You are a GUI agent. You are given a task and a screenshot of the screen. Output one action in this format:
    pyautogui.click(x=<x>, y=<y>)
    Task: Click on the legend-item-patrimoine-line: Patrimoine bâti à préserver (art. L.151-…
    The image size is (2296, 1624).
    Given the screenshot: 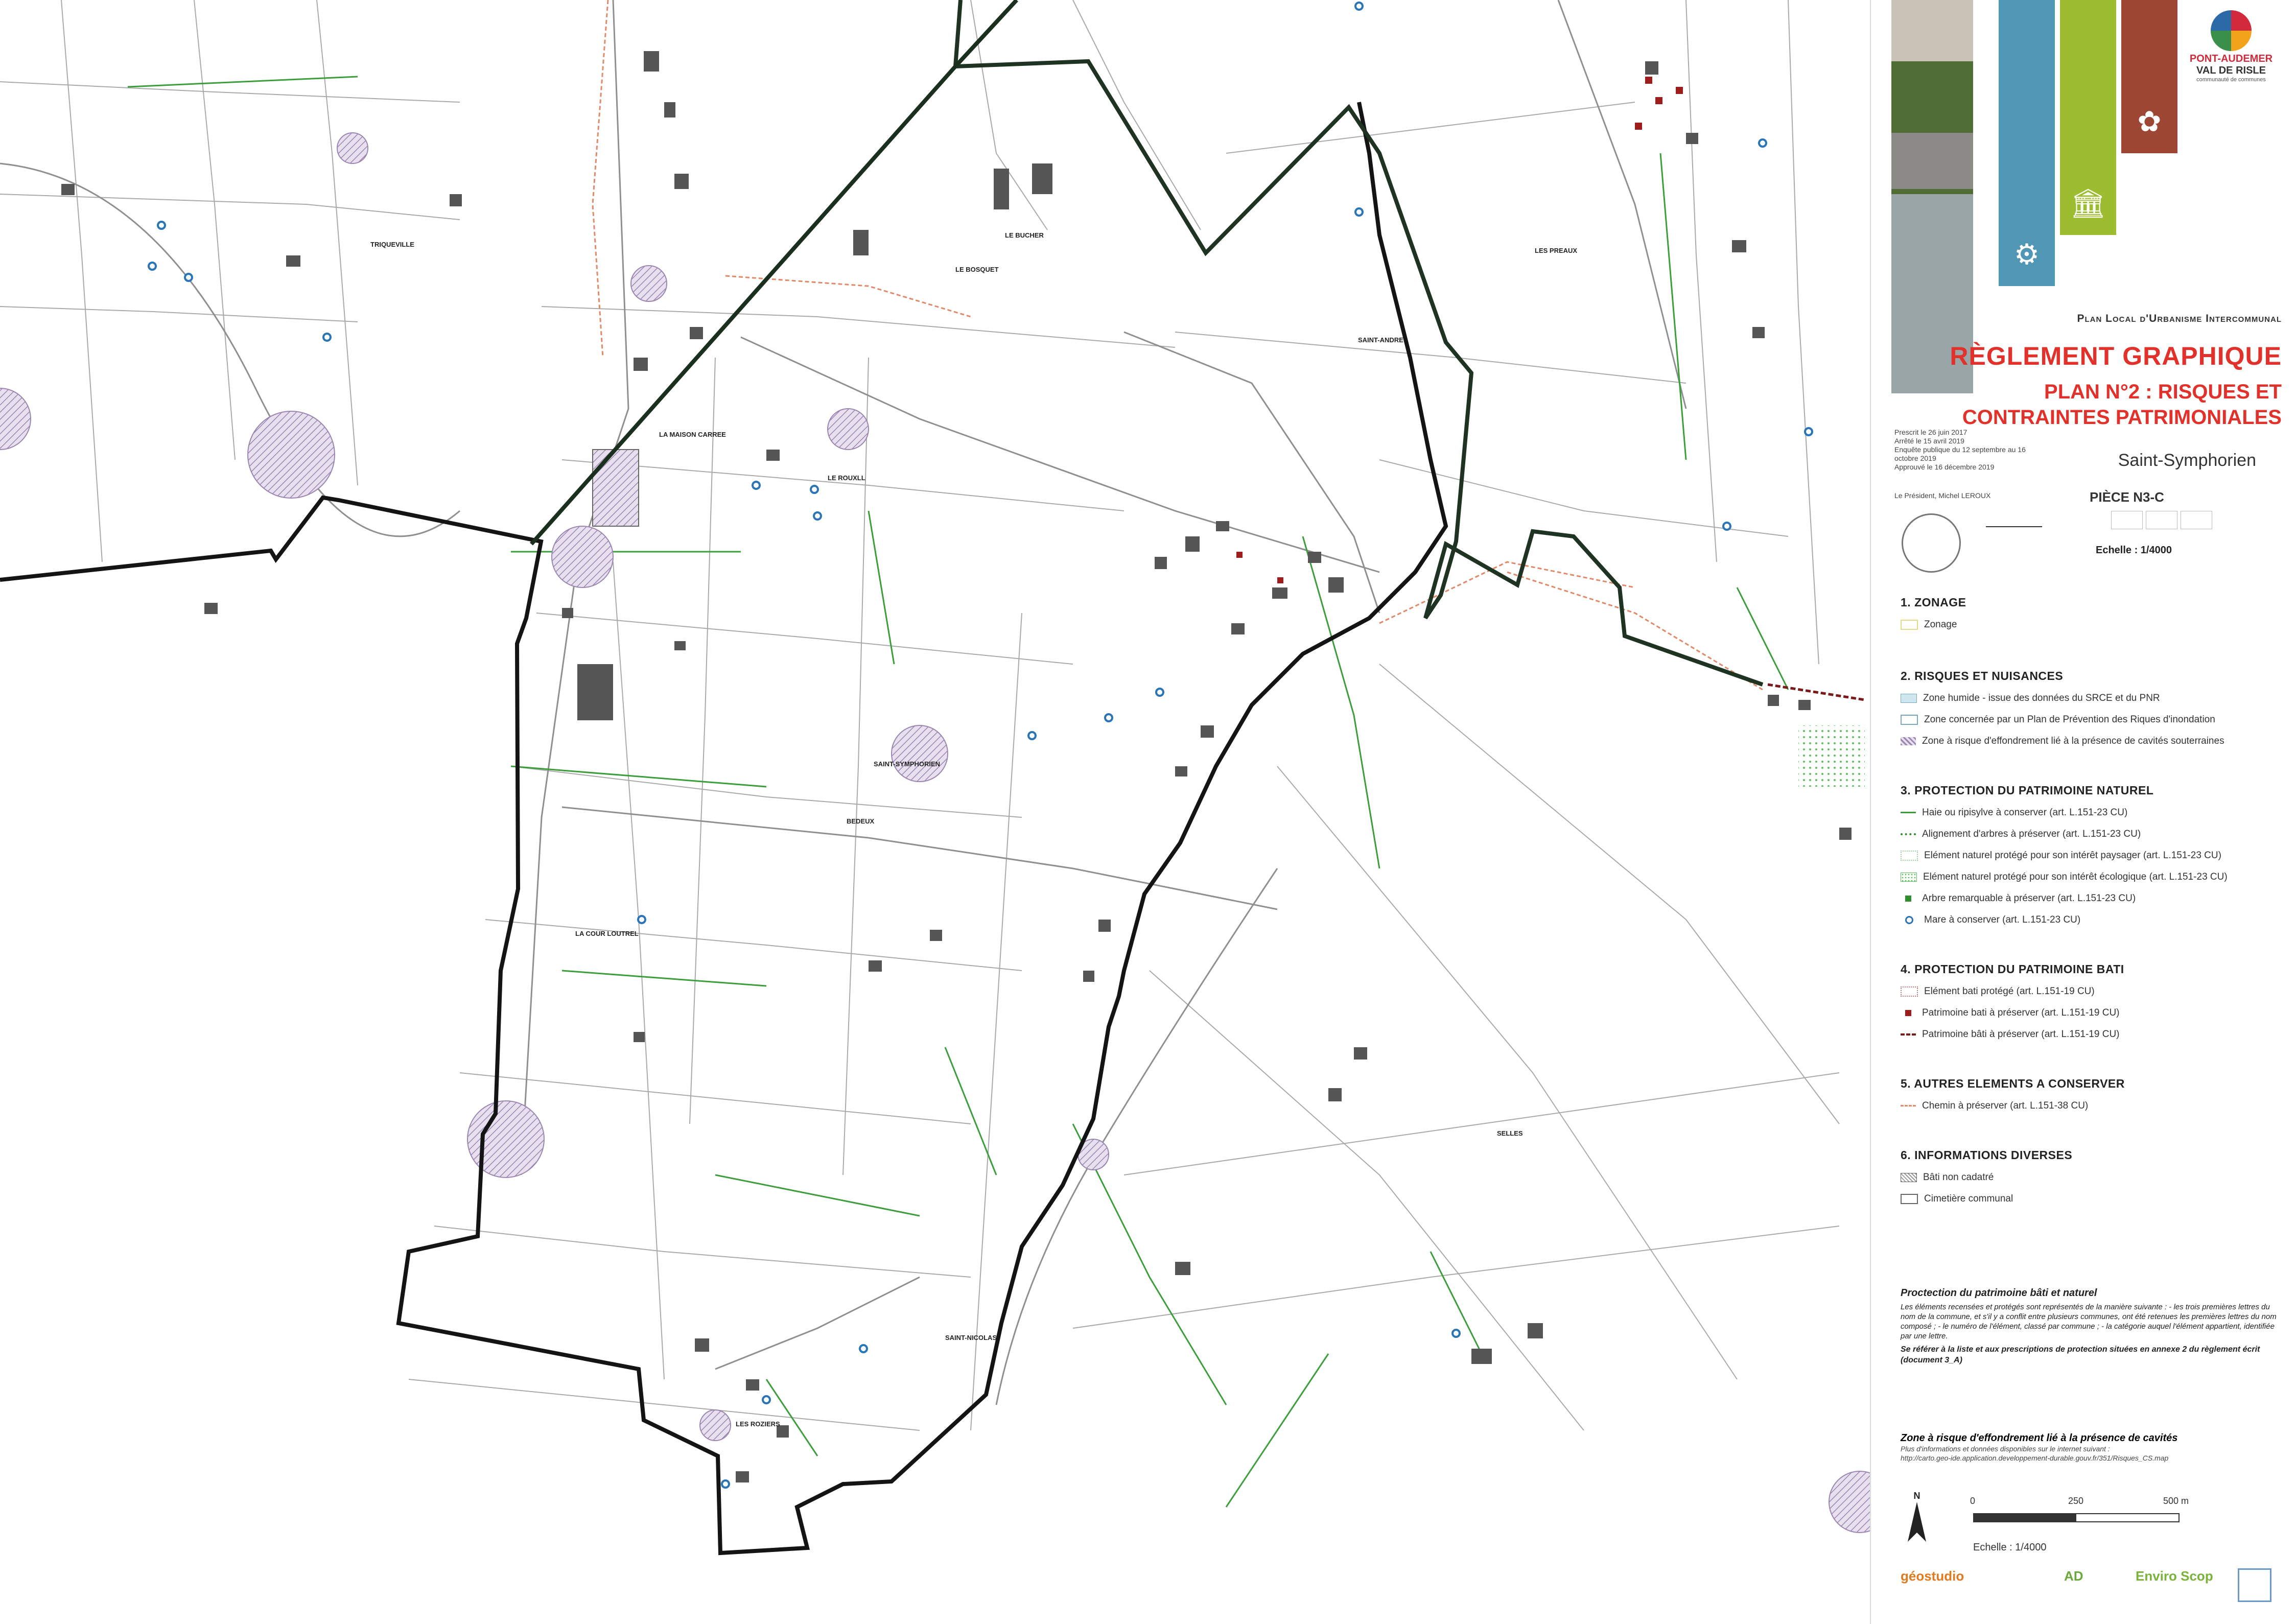 What is the action you would take?
    pyautogui.click(x=2010, y=1036)
    